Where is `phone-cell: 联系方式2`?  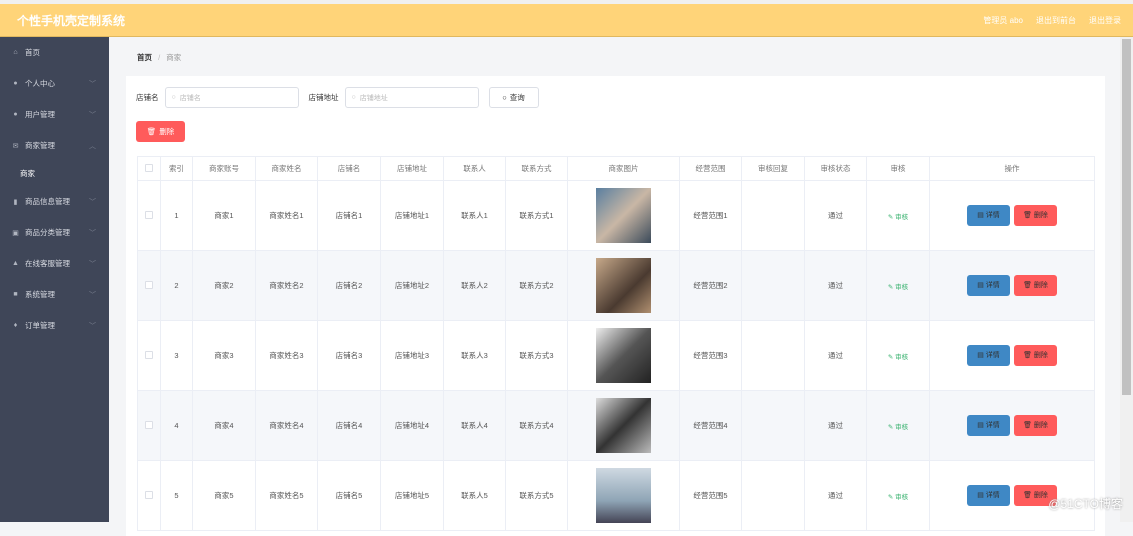
phone-cell: 联系方式2 is located at coordinates (536, 285).